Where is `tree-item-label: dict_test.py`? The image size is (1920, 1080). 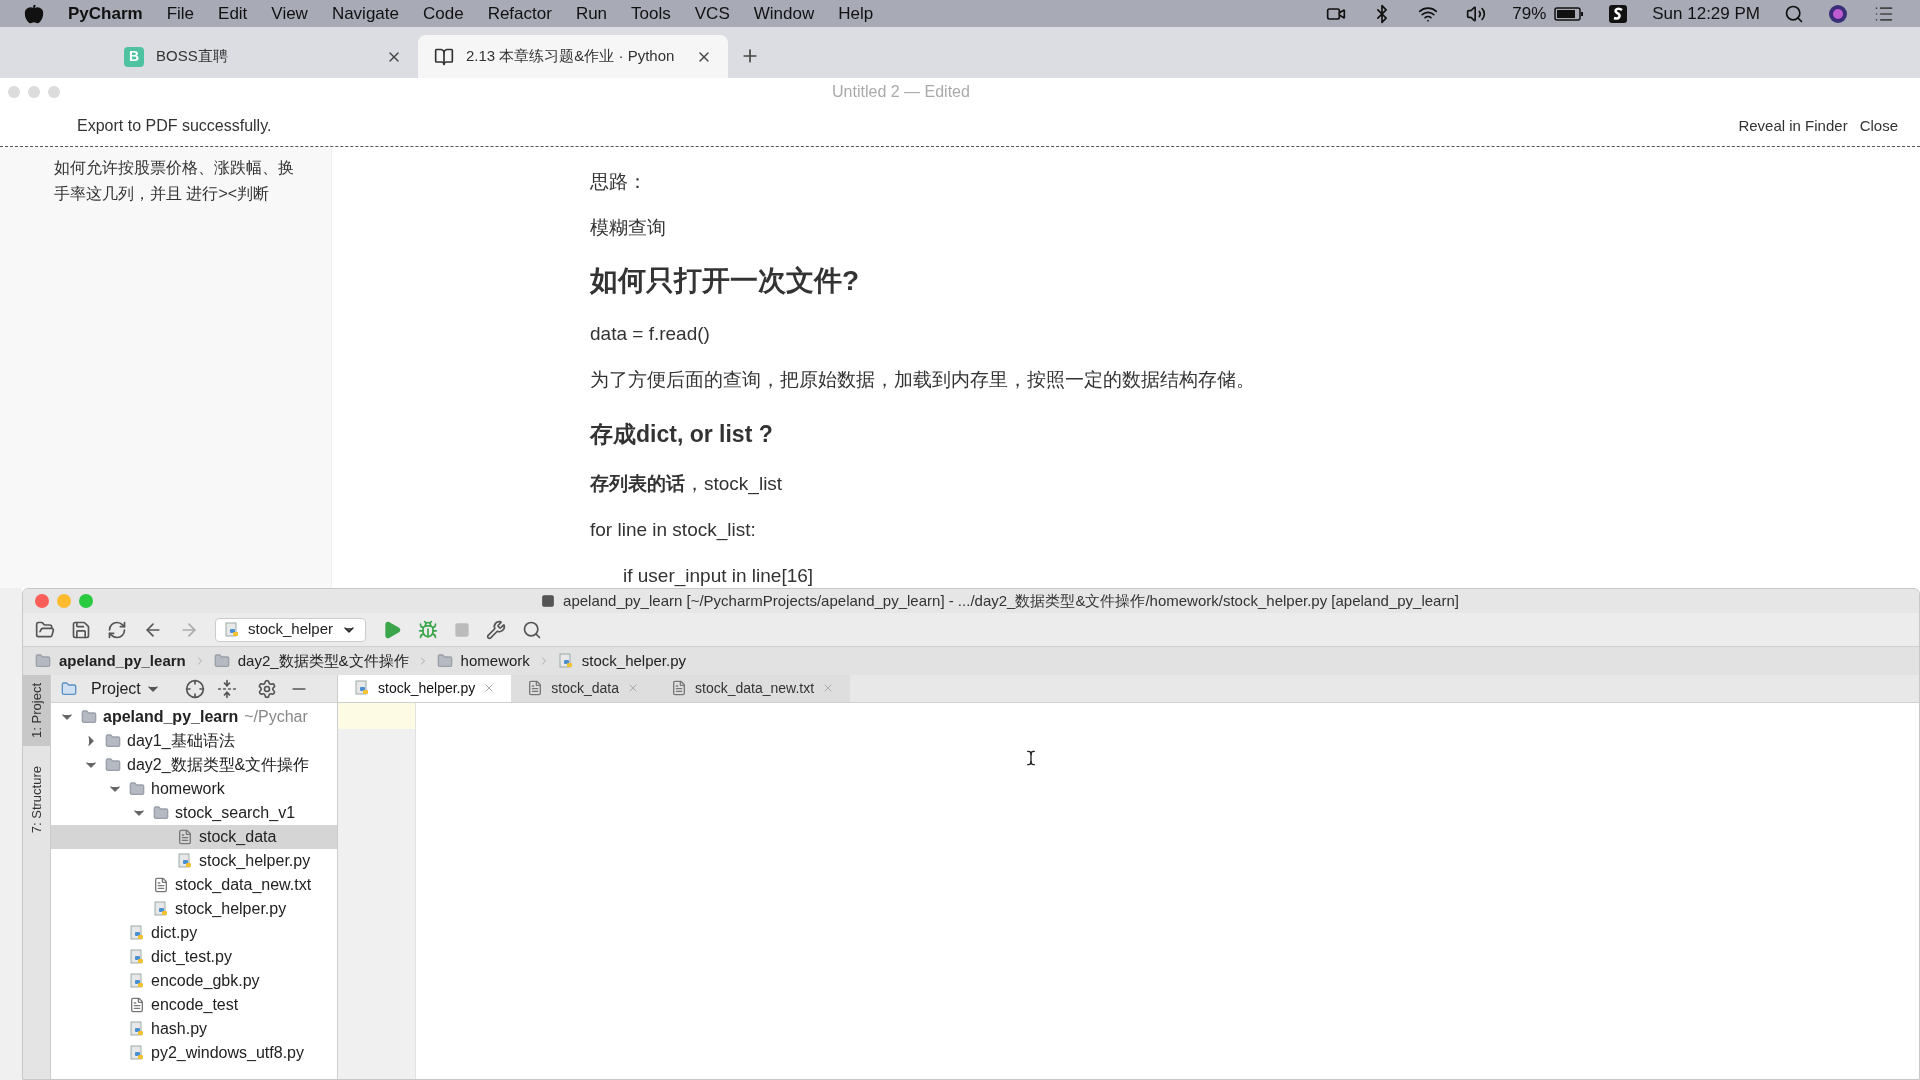
tree-item-label: dict_test.py is located at coordinates (191, 957).